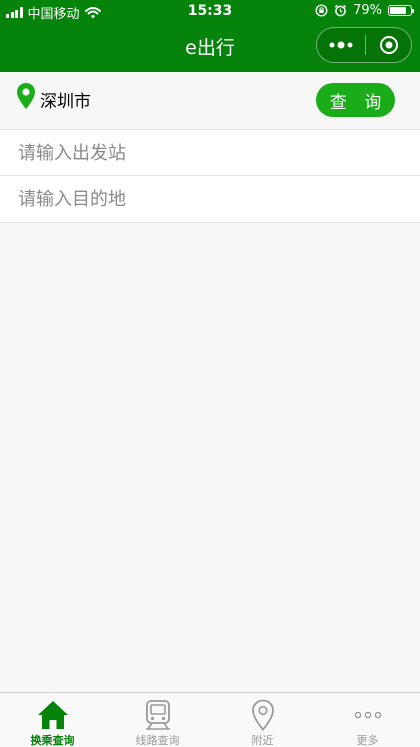 The height and width of the screenshot is (747, 420). Describe the element at coordinates (355, 100) in the screenshot. I see `query-button: 查 询` at that location.